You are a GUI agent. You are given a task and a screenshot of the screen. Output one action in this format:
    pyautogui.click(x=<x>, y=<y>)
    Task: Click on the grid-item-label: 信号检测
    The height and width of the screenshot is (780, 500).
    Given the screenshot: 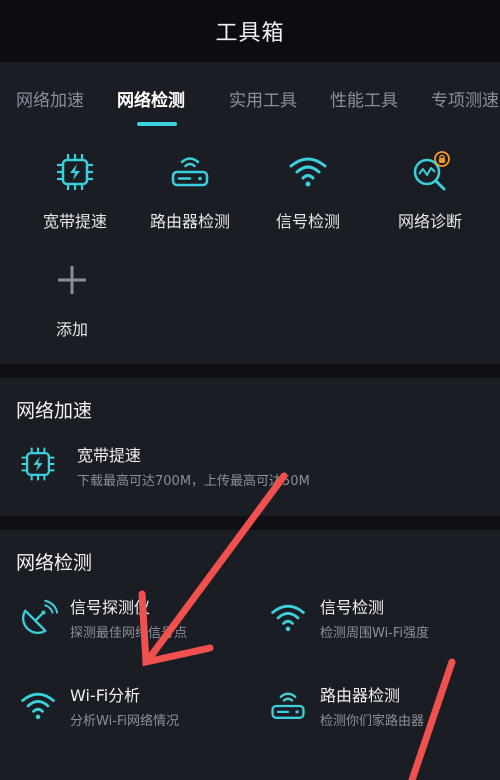 What is the action you would take?
    pyautogui.click(x=307, y=221)
    